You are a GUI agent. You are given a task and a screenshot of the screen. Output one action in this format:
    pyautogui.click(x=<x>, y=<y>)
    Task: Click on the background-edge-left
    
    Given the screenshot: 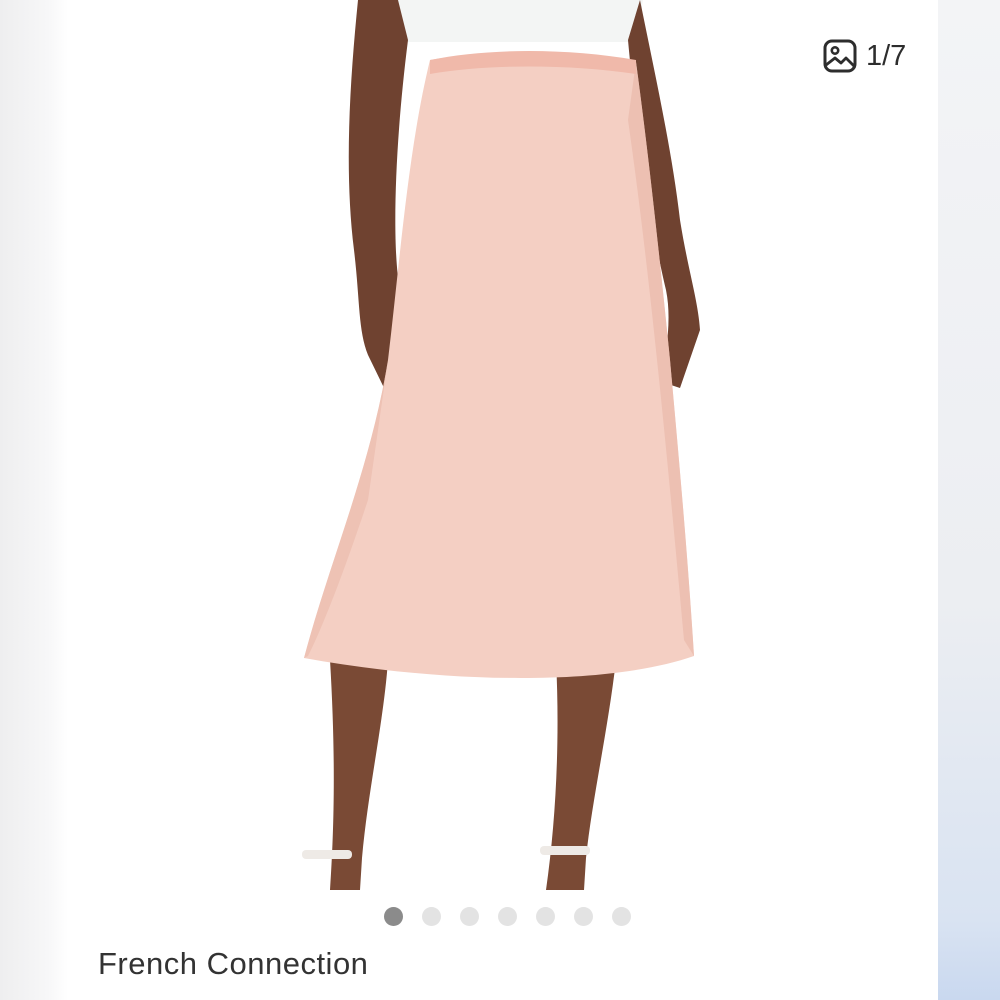 What is the action you would take?
    pyautogui.click(x=34, y=500)
    